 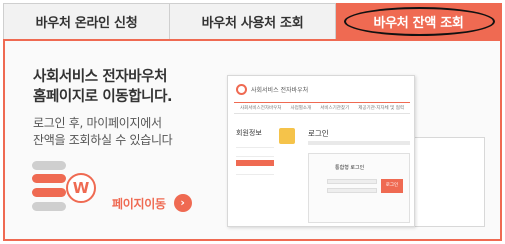 I want to click on preview-nav: 사회서비스전자바우처 사업별소개 서비스기관찾기 제공기관·지자체 및 협력, so click(x=322, y=108).